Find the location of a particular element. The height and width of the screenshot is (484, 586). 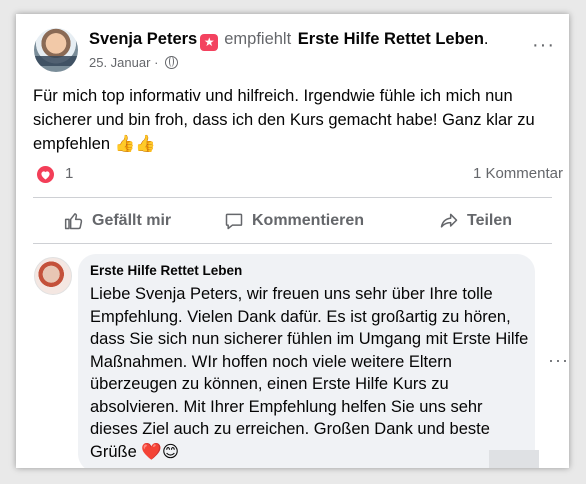

like-label: Gefällt mir is located at coordinates (132, 220).